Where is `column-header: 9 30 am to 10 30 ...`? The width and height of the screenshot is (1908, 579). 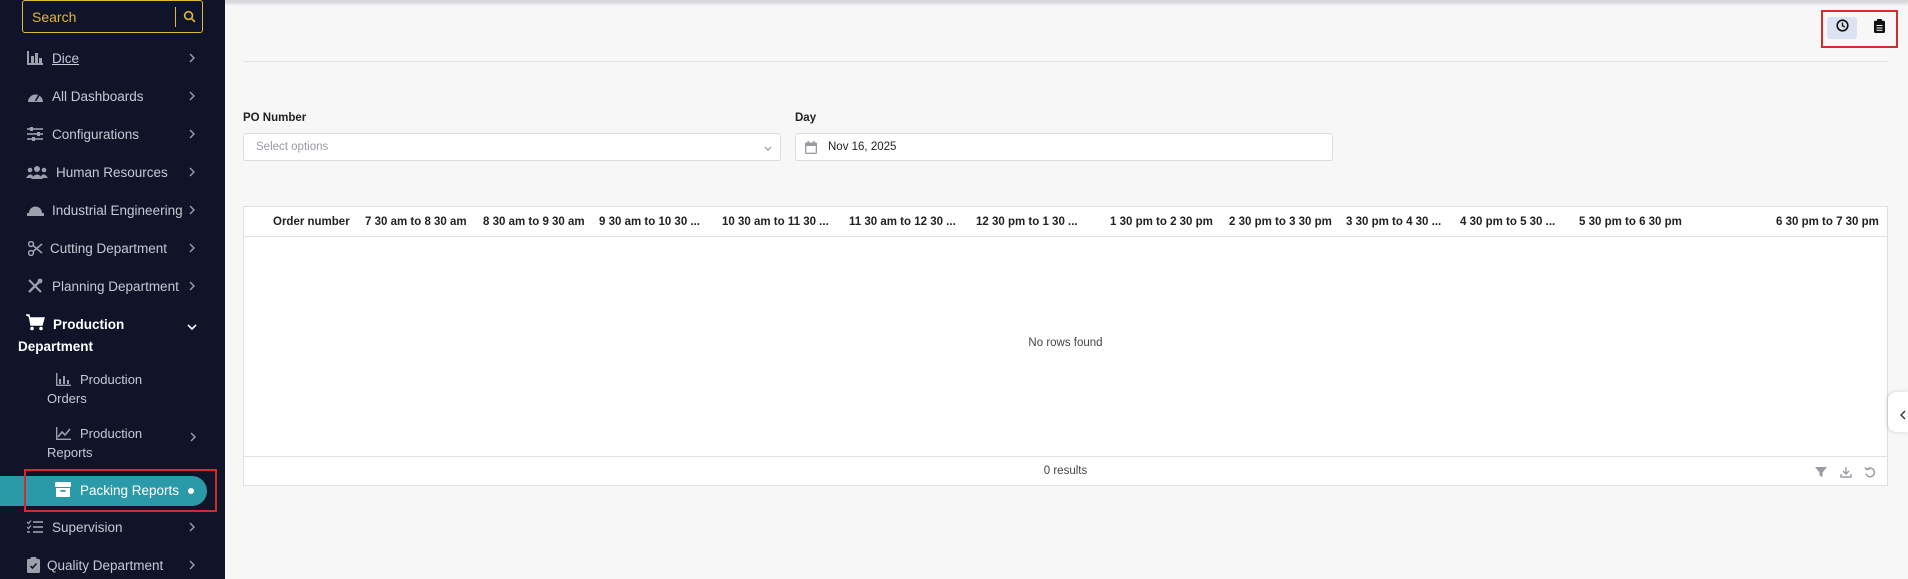
column-header: 9 30 am to 10 30 ... is located at coordinates (649, 222).